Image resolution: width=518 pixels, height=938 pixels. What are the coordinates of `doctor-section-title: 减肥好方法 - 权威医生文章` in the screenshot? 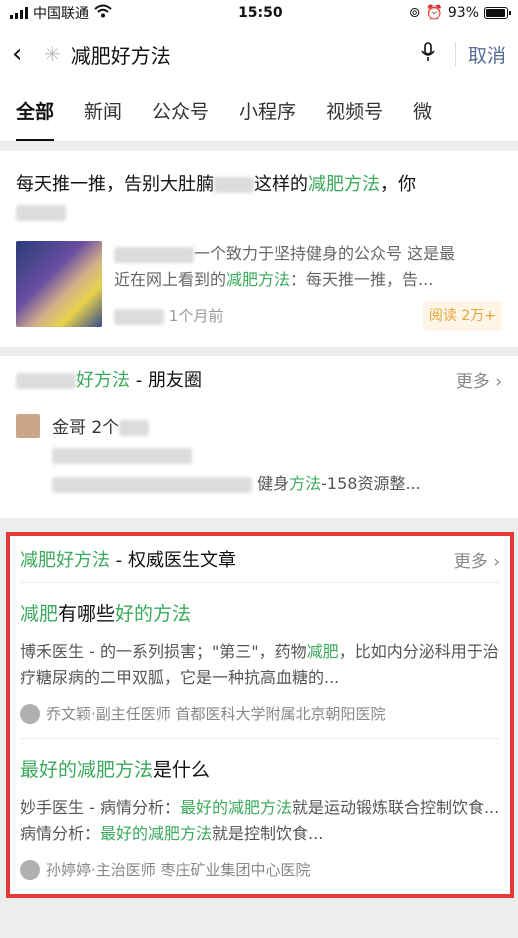 It's located at (128, 560).